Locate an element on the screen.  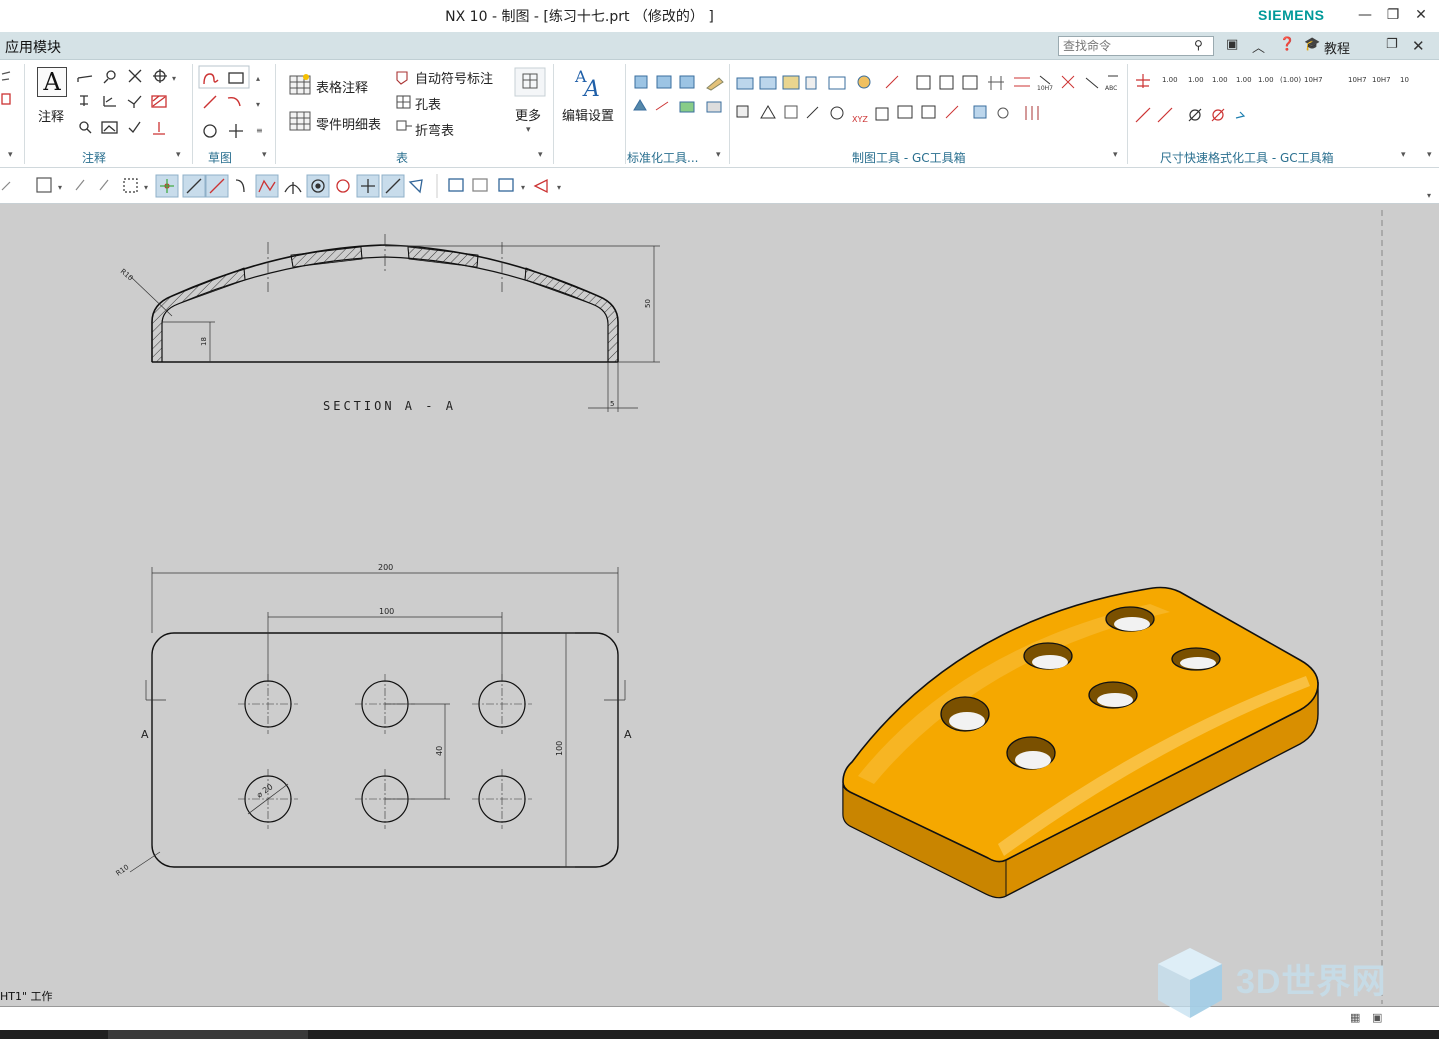
snap-intersection-button is located at coordinates (367, 186).